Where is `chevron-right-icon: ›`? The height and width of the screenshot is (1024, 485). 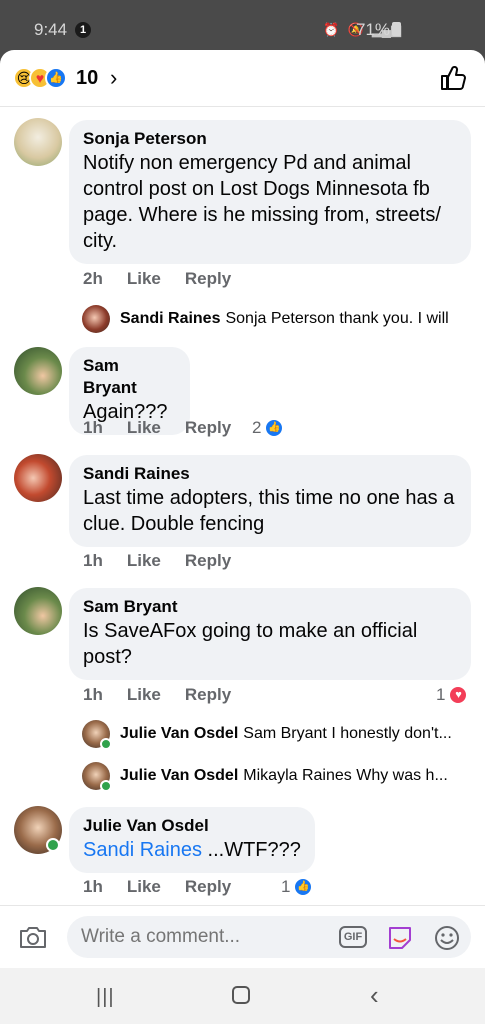
chevron-right-icon: › is located at coordinates (113, 78).